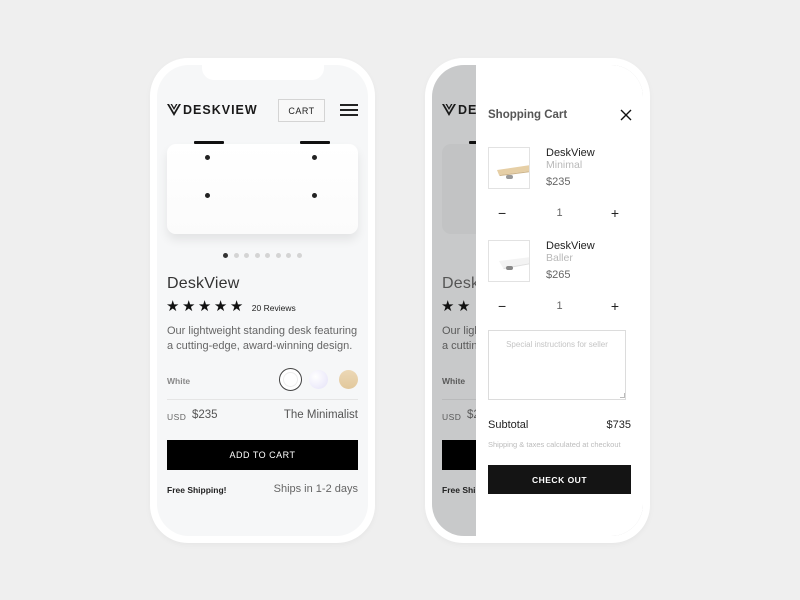 This screenshot has height=600, width=800. I want to click on cart-item: DeskView Baller $265 − 1 +, so click(559, 285).